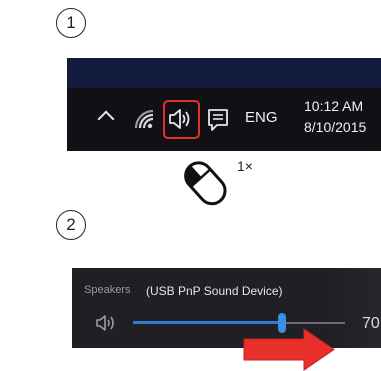 This screenshot has width=381, height=371. What do you see at coordinates (245, 166) in the screenshot?
I see `click-count: 1×` at bounding box center [245, 166].